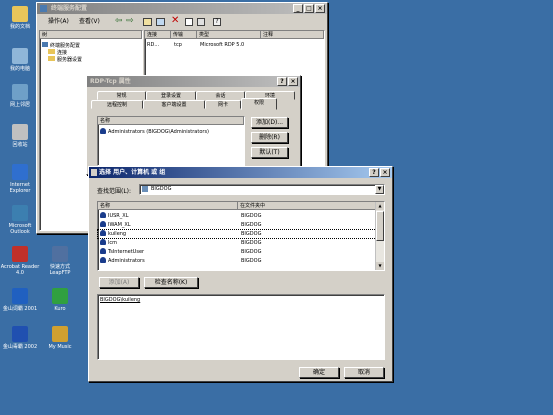 Image resolution: width=553 pixels, height=415 pixels. I want to click on desktop-icon-label: 回收站, so click(20, 145).